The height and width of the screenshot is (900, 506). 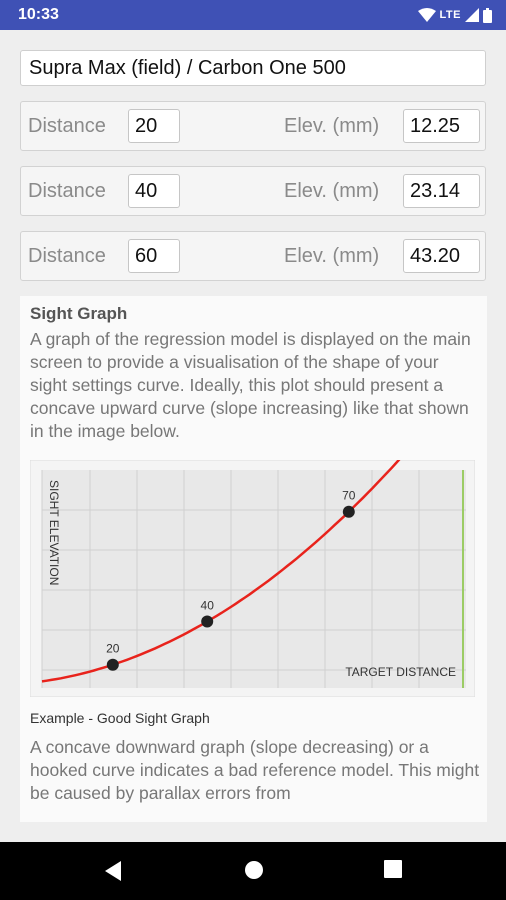 I want to click on status-time: 10:33, so click(x=38, y=14).